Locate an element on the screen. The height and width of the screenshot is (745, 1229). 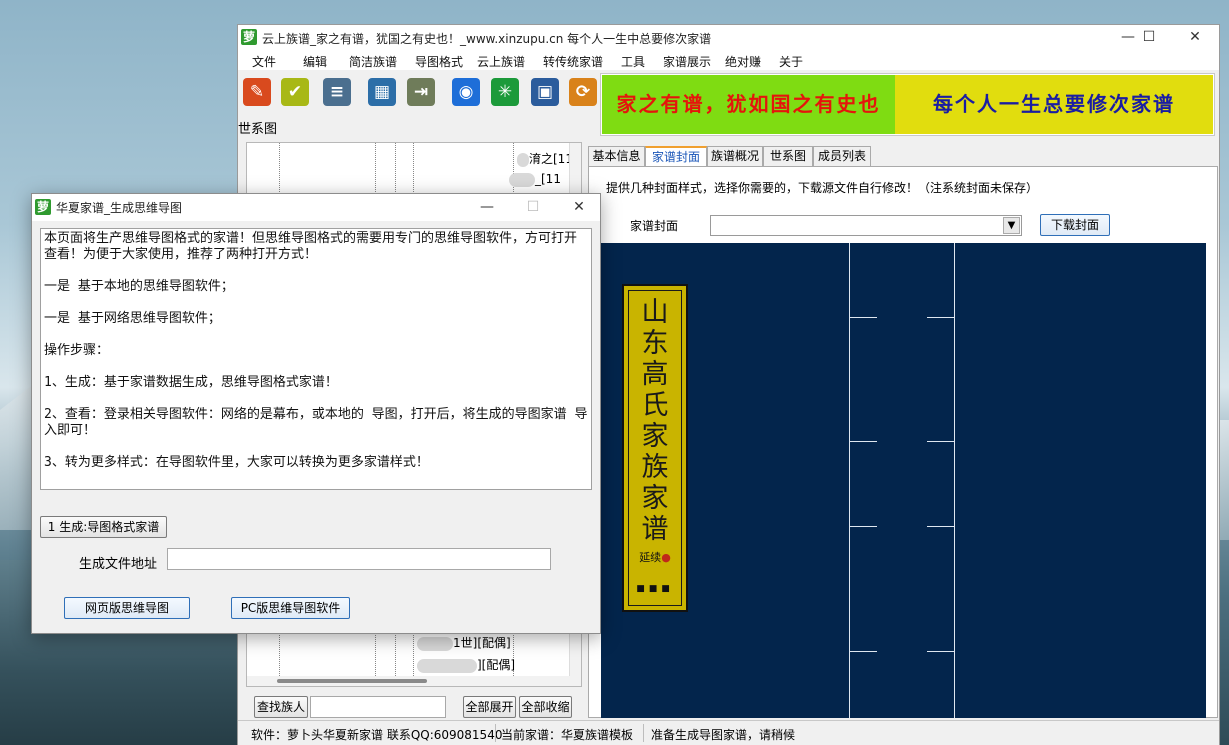
toolbar-button-calc: ▦ is located at coordinates (382, 92).